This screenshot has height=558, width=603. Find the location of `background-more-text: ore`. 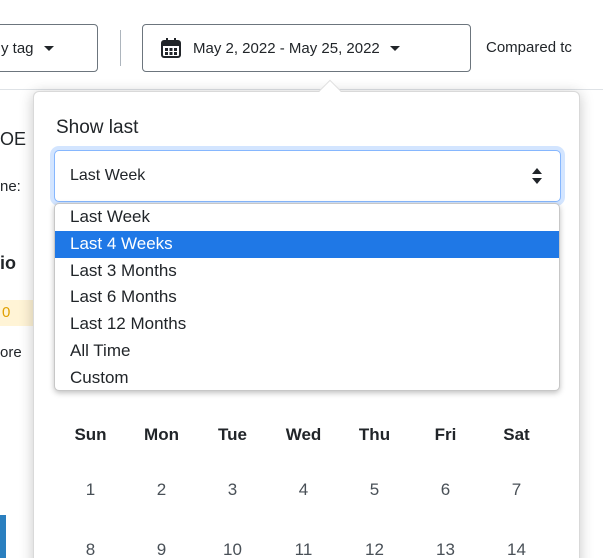

background-more-text: ore is located at coordinates (11, 352).